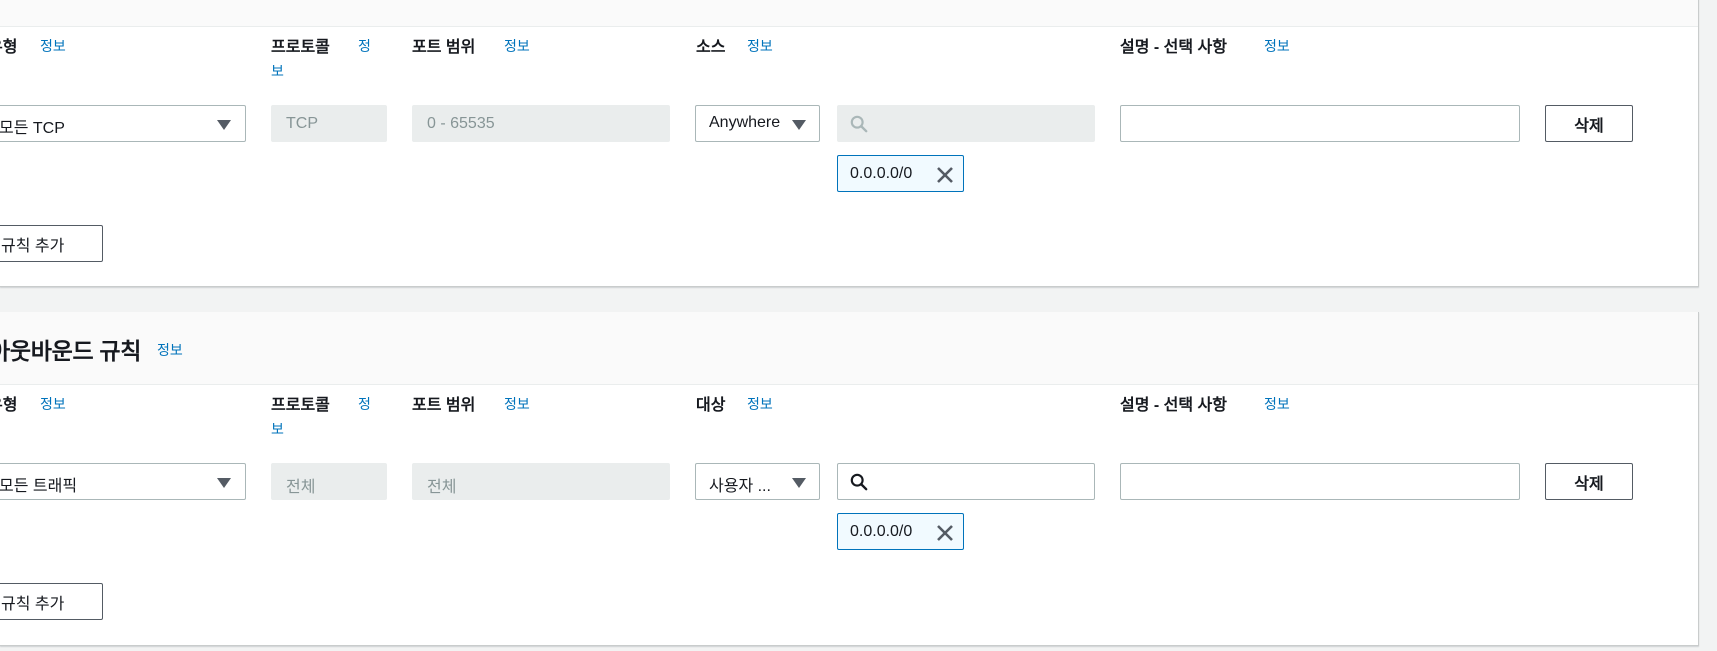 The width and height of the screenshot is (1717, 651). Describe the element at coordinates (442, 487) in the screenshot. I see `port-range-value: 전체` at that location.